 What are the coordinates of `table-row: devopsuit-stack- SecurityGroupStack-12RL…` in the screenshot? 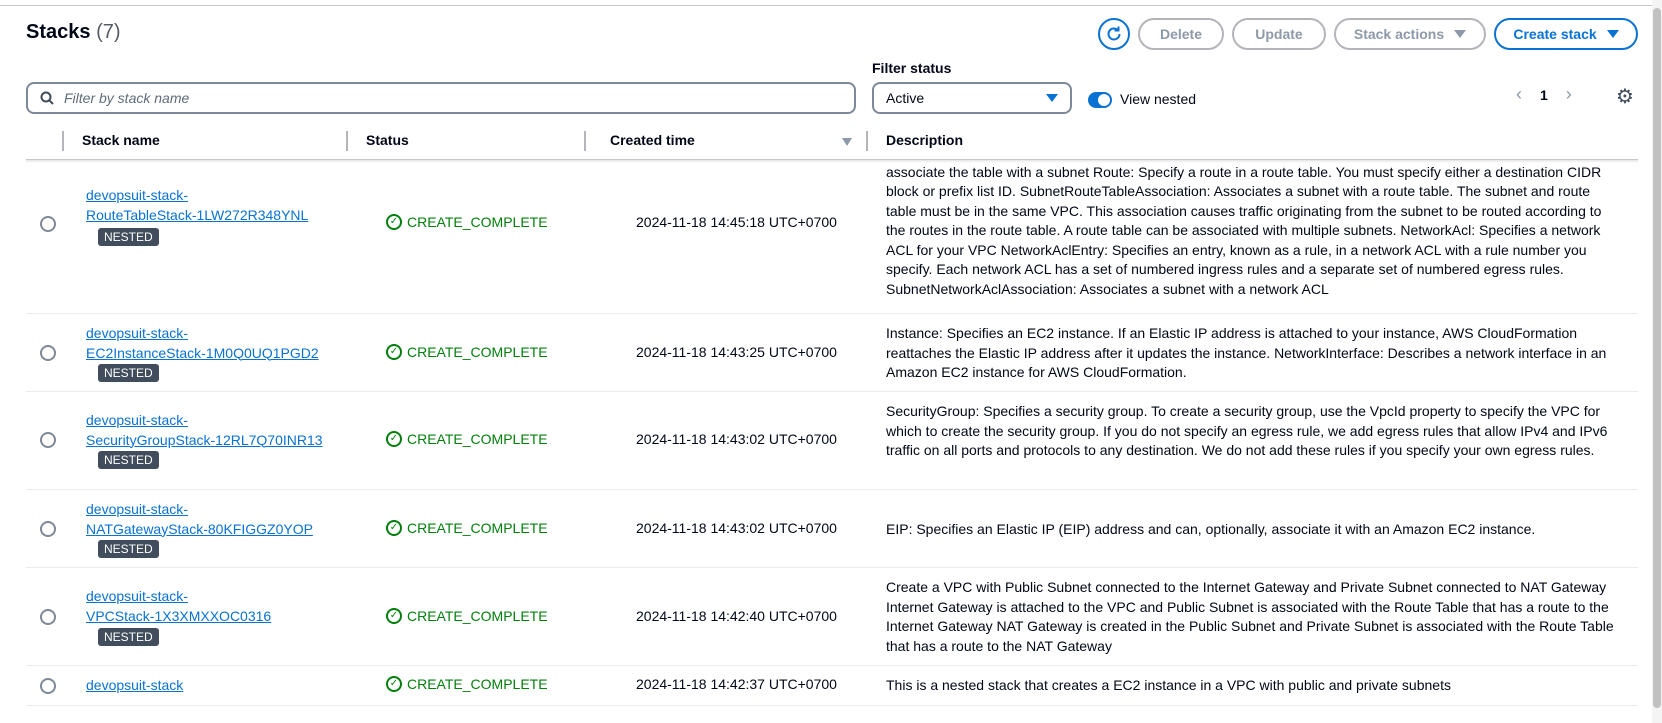 It's located at (832, 441).